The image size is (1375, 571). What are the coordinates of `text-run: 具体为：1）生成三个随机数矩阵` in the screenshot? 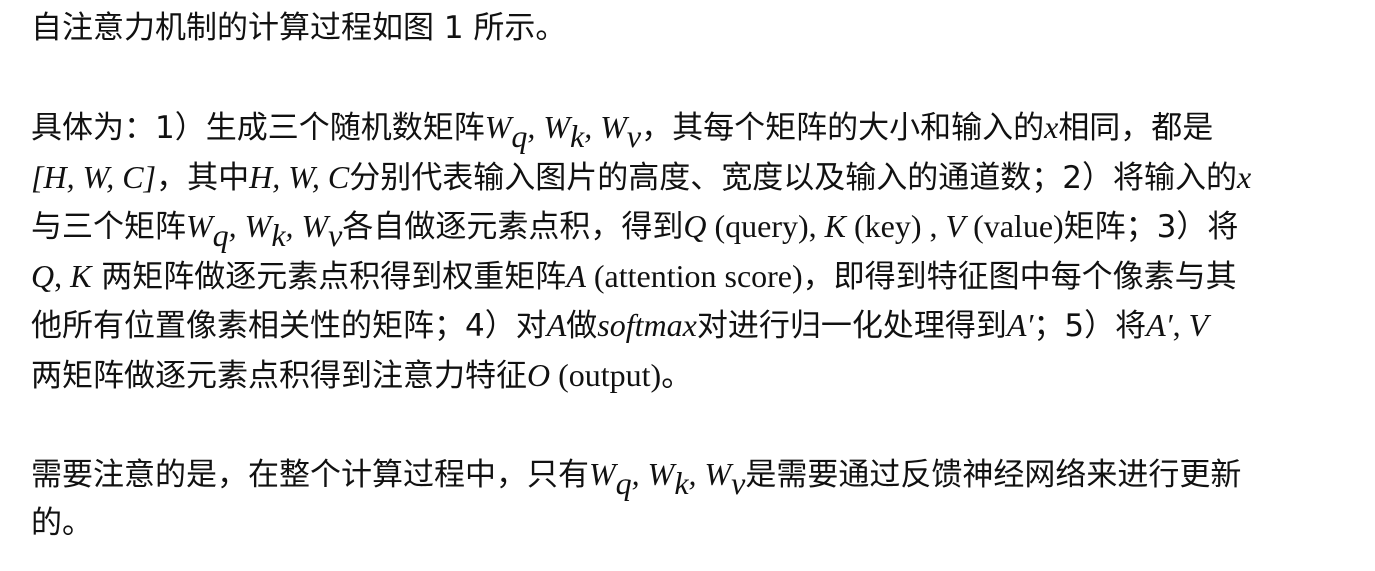 It's located at (258, 128).